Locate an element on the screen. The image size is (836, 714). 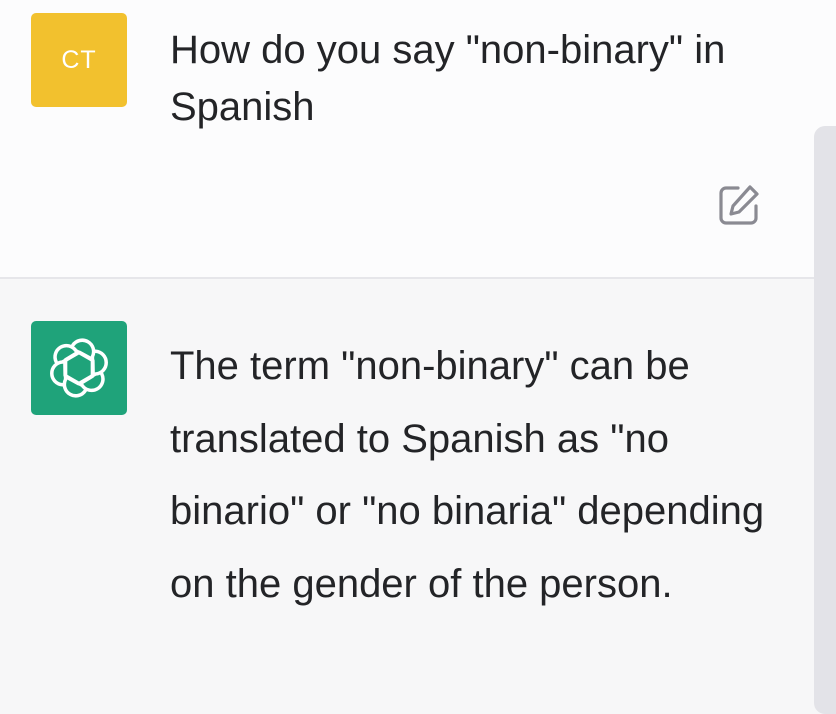
scrollbar is located at coordinates (825, 420).